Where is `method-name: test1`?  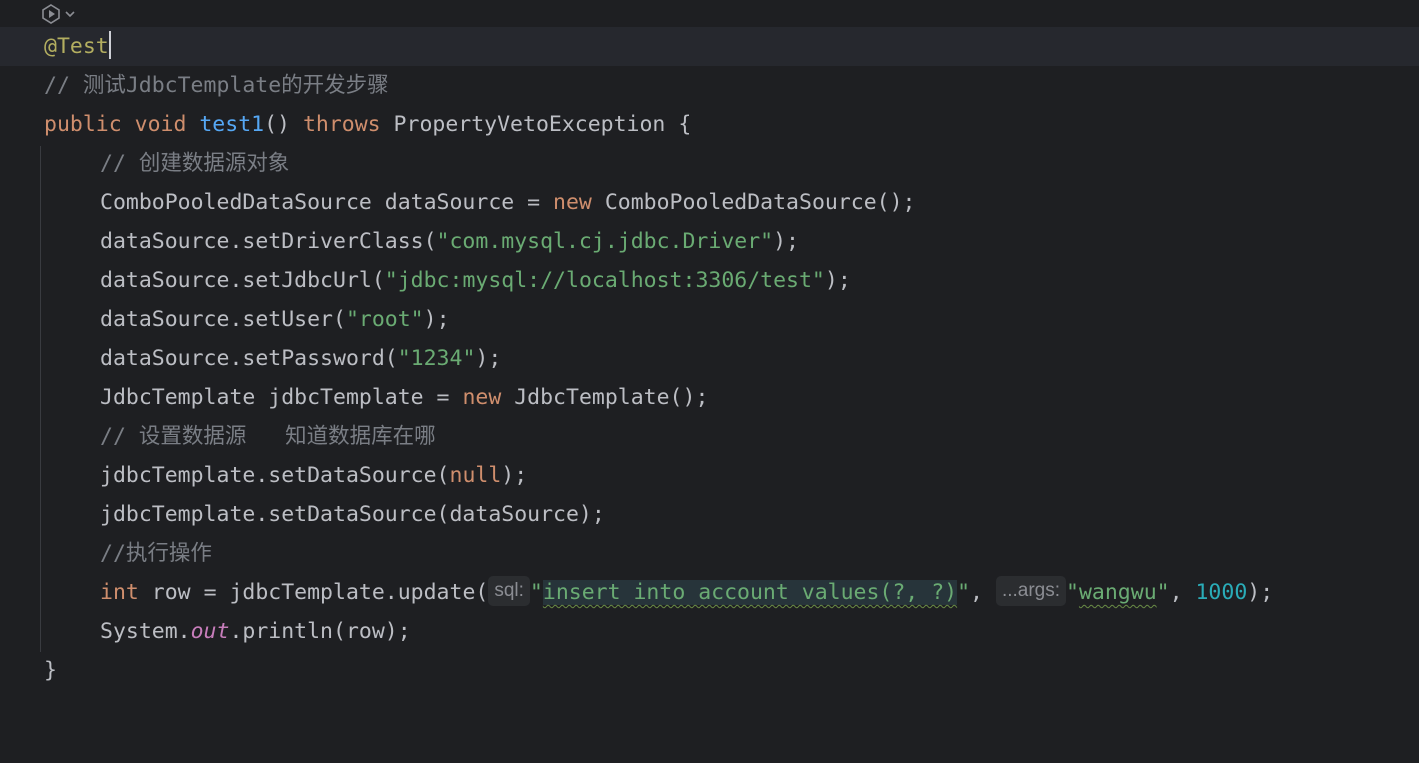 method-name: test1 is located at coordinates (232, 124).